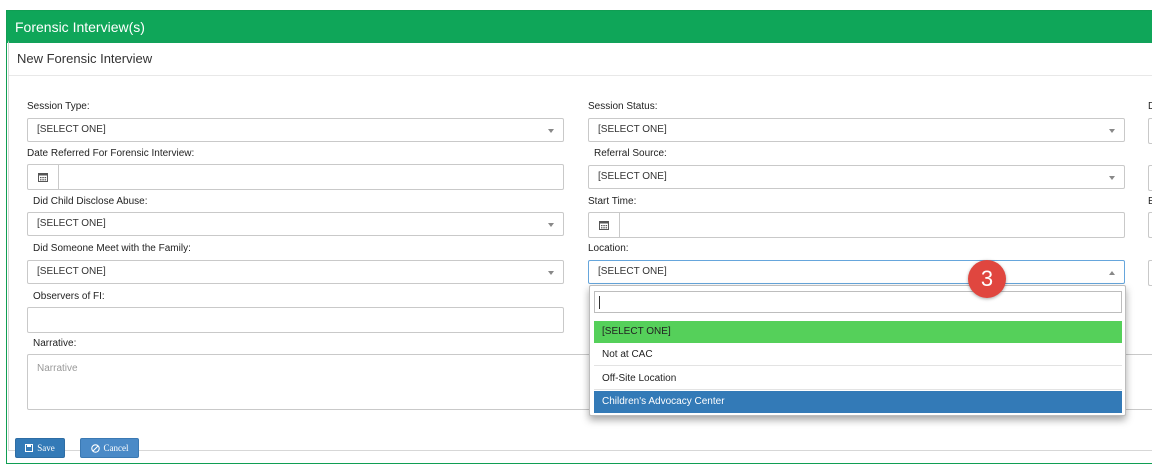  I want to click on save-button: Save, so click(40, 448).